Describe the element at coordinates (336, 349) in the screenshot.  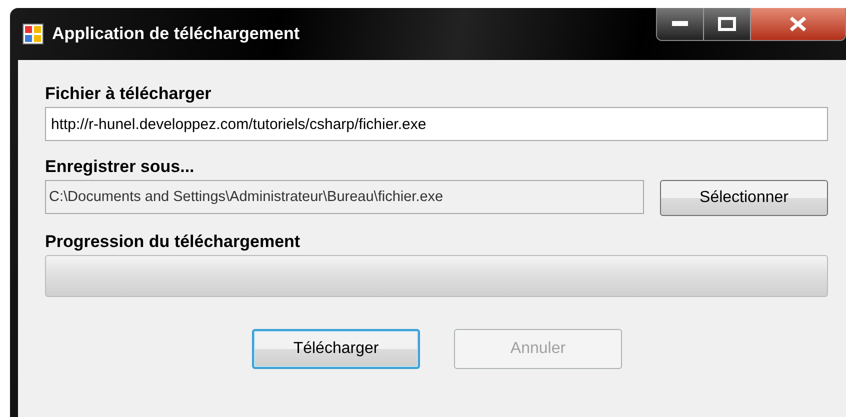
I see `download-button: Télécharger` at that location.